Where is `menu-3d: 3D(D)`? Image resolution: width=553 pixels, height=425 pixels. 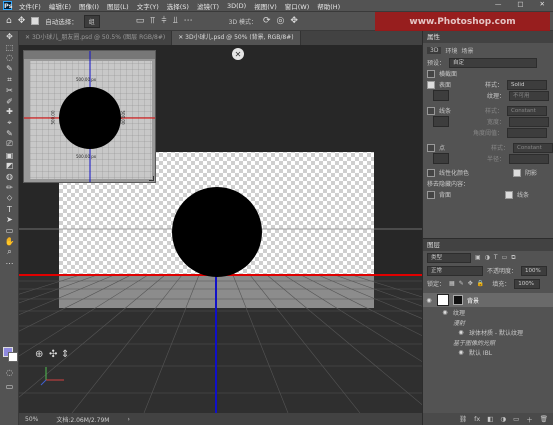 menu-3d: 3D(D) is located at coordinates (236, 6).